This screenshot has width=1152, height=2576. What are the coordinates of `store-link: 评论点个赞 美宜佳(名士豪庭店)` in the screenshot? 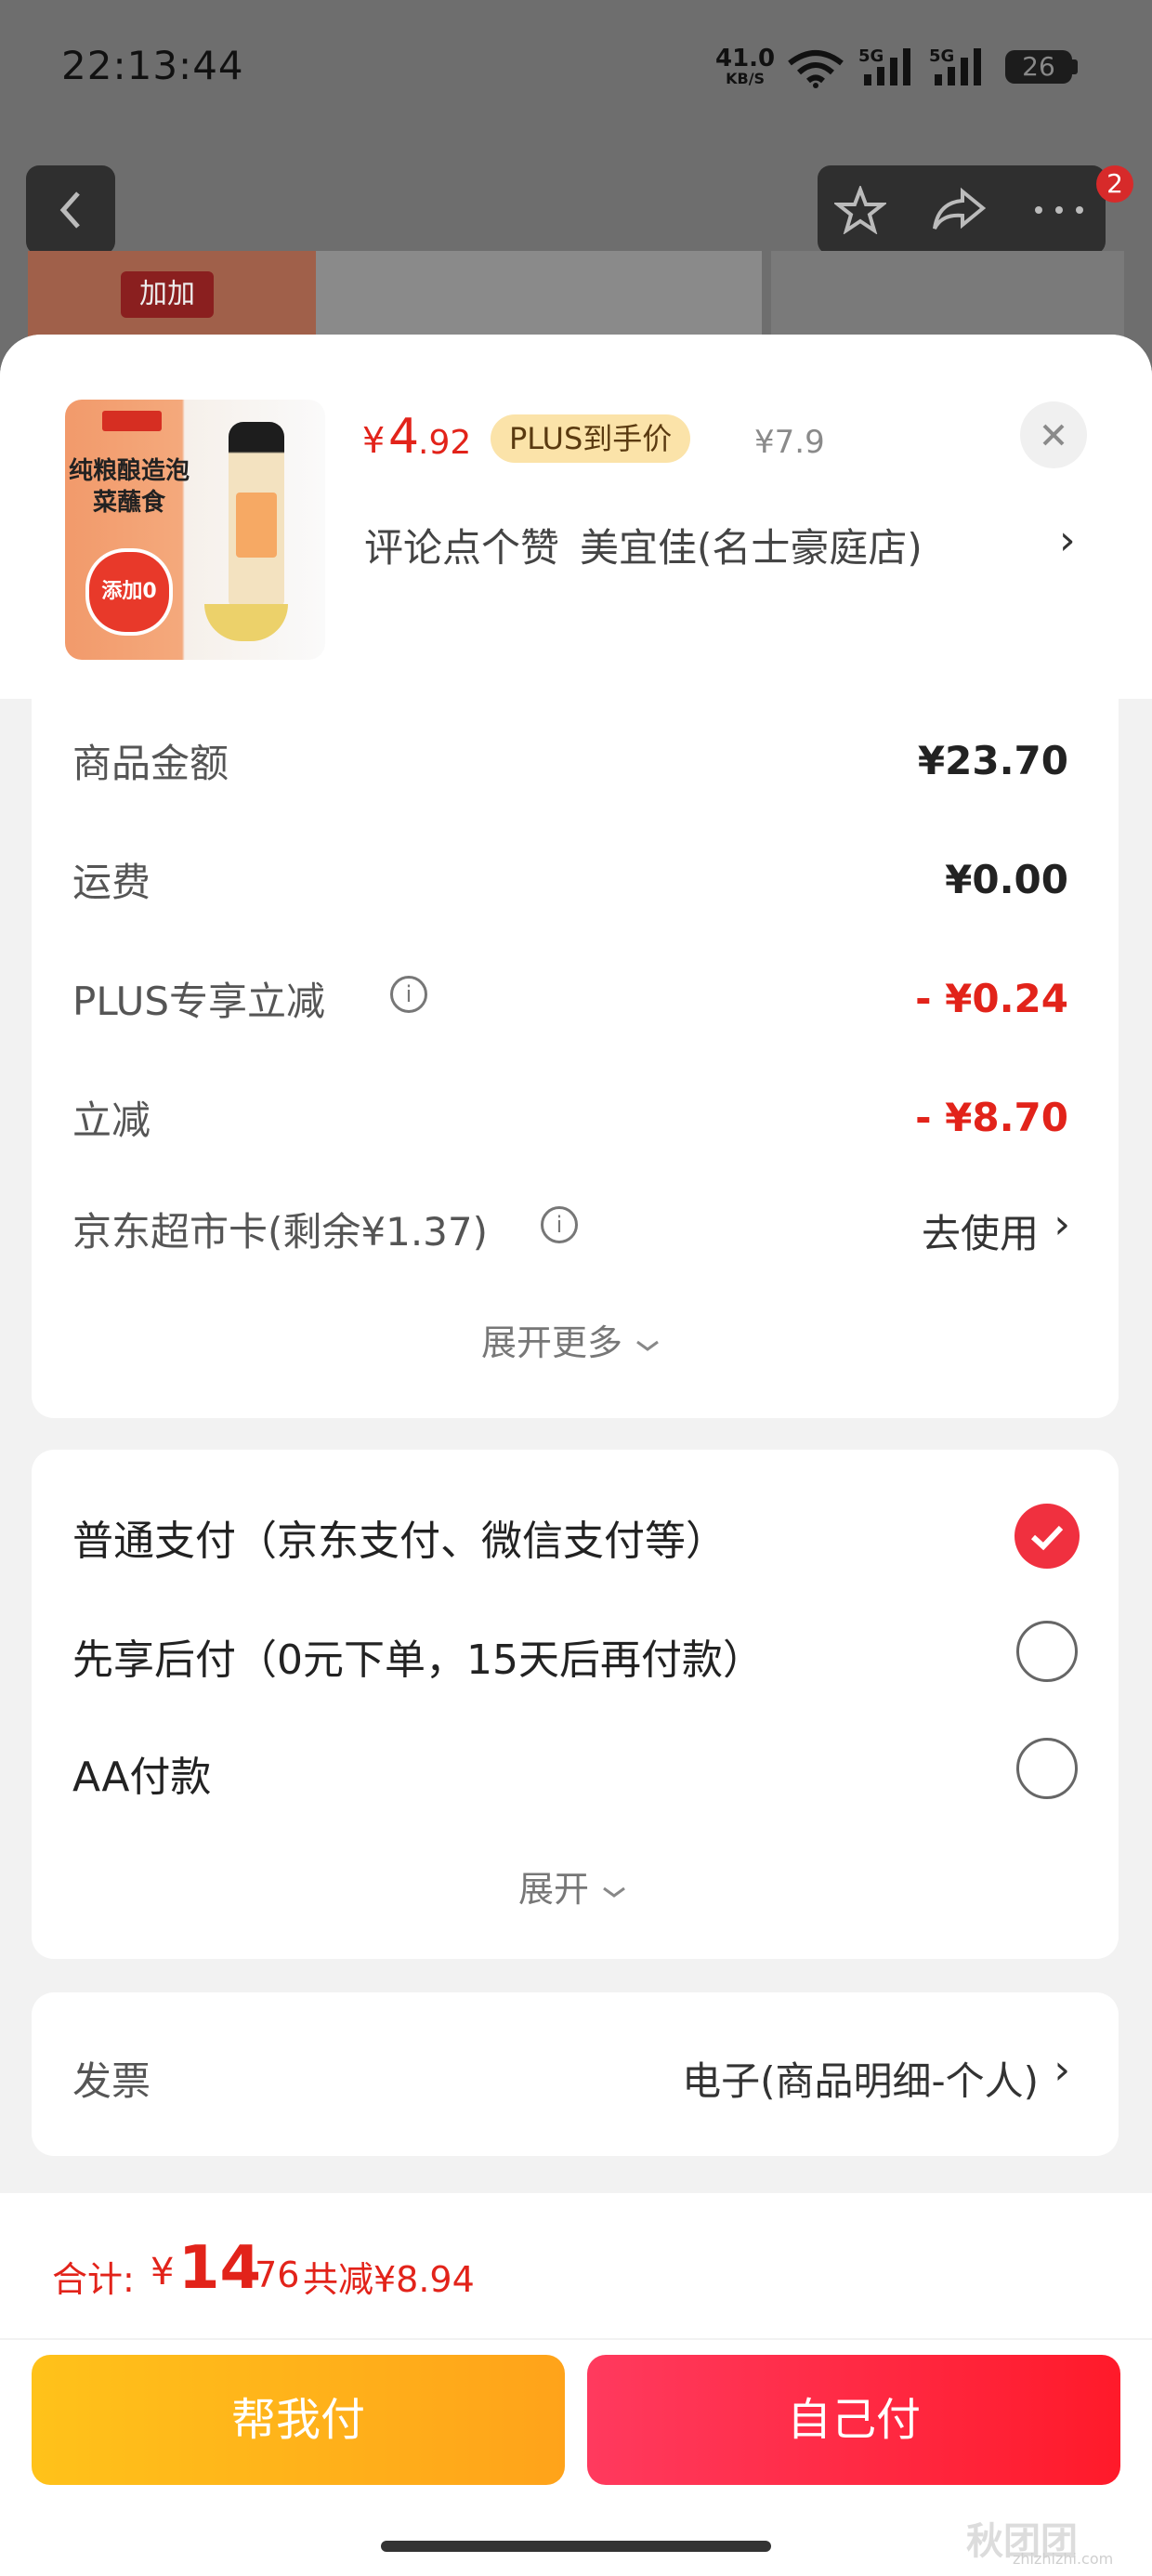 It's located at (643, 545).